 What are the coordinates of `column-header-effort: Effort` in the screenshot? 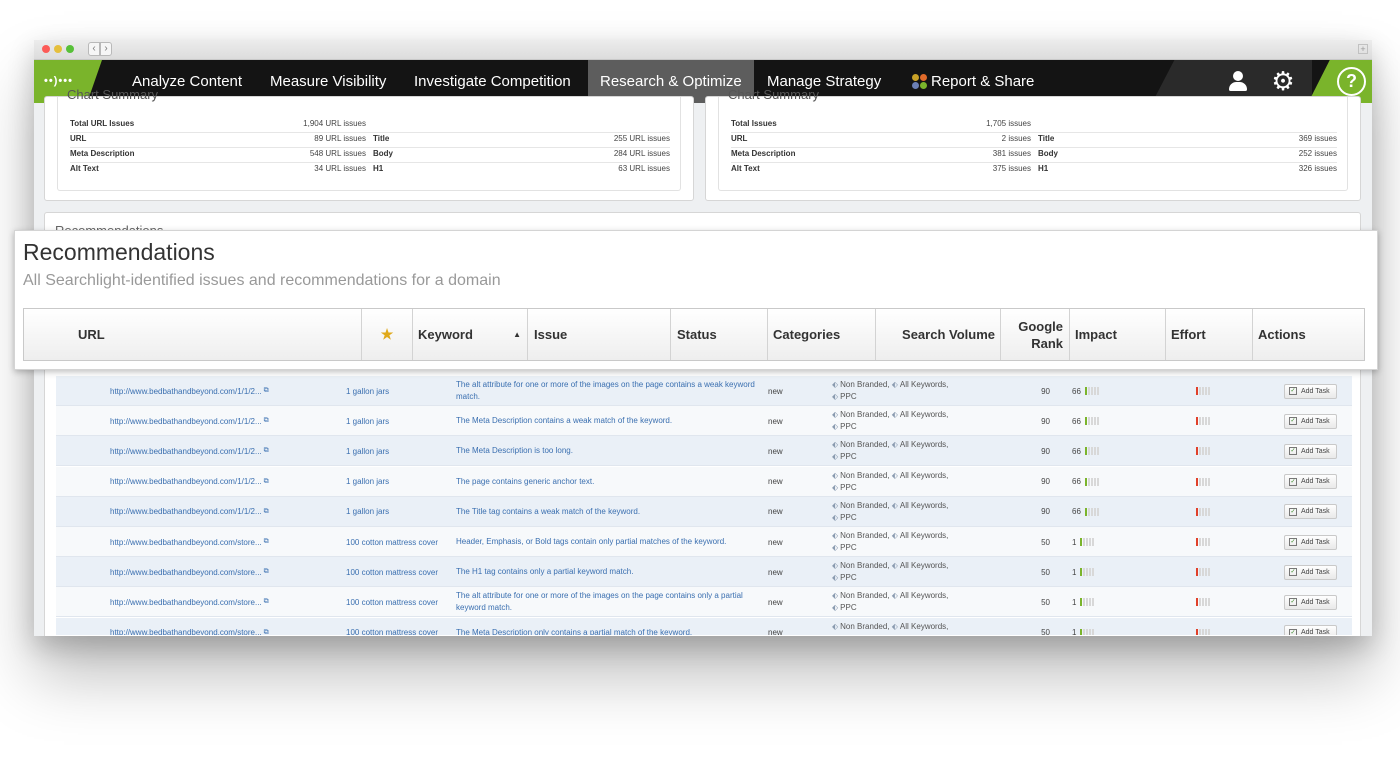 It's located at (1209, 334).